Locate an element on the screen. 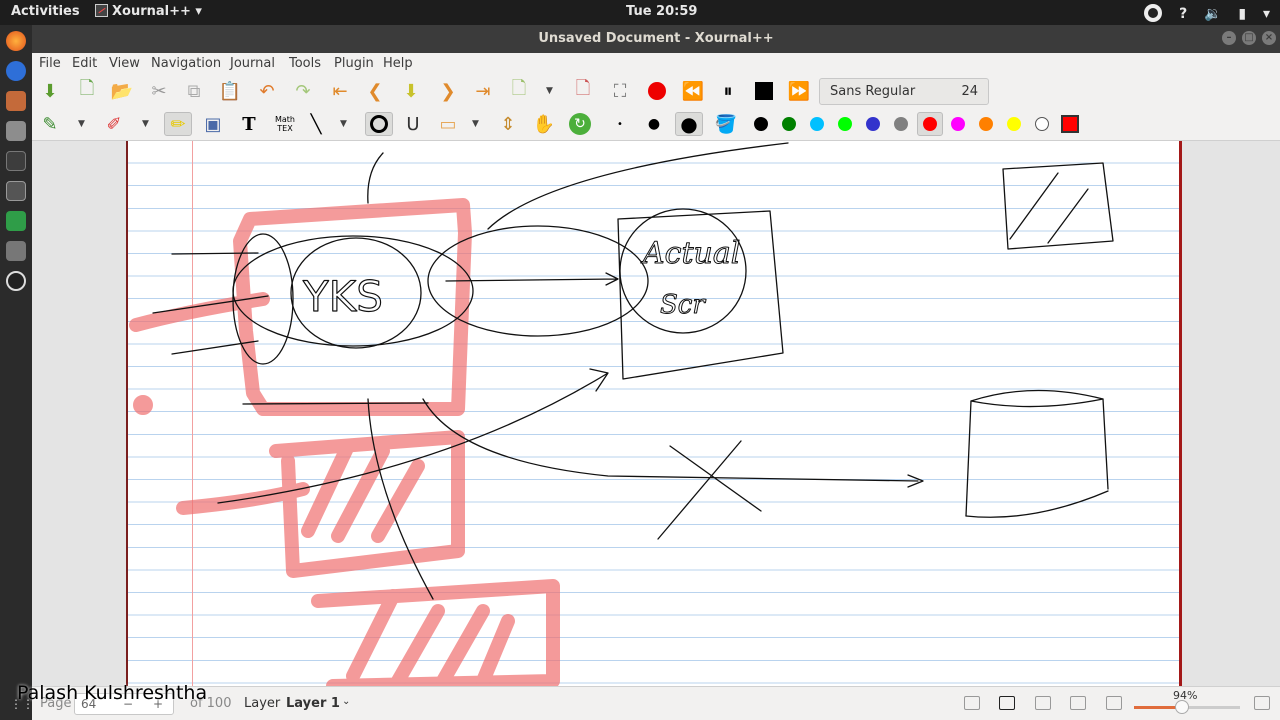 Image resolution: width=1280 pixels, height=720 pixels. pen-dropdown-icon: ▼ is located at coordinates (81, 124).